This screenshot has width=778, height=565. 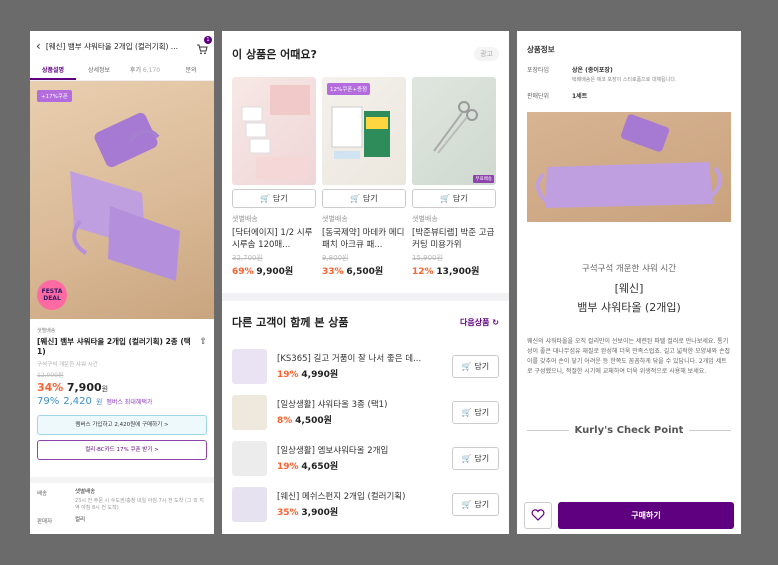 What do you see at coordinates (538, 96) in the screenshot?
I see `unit-key: 판매단위` at bounding box center [538, 96].